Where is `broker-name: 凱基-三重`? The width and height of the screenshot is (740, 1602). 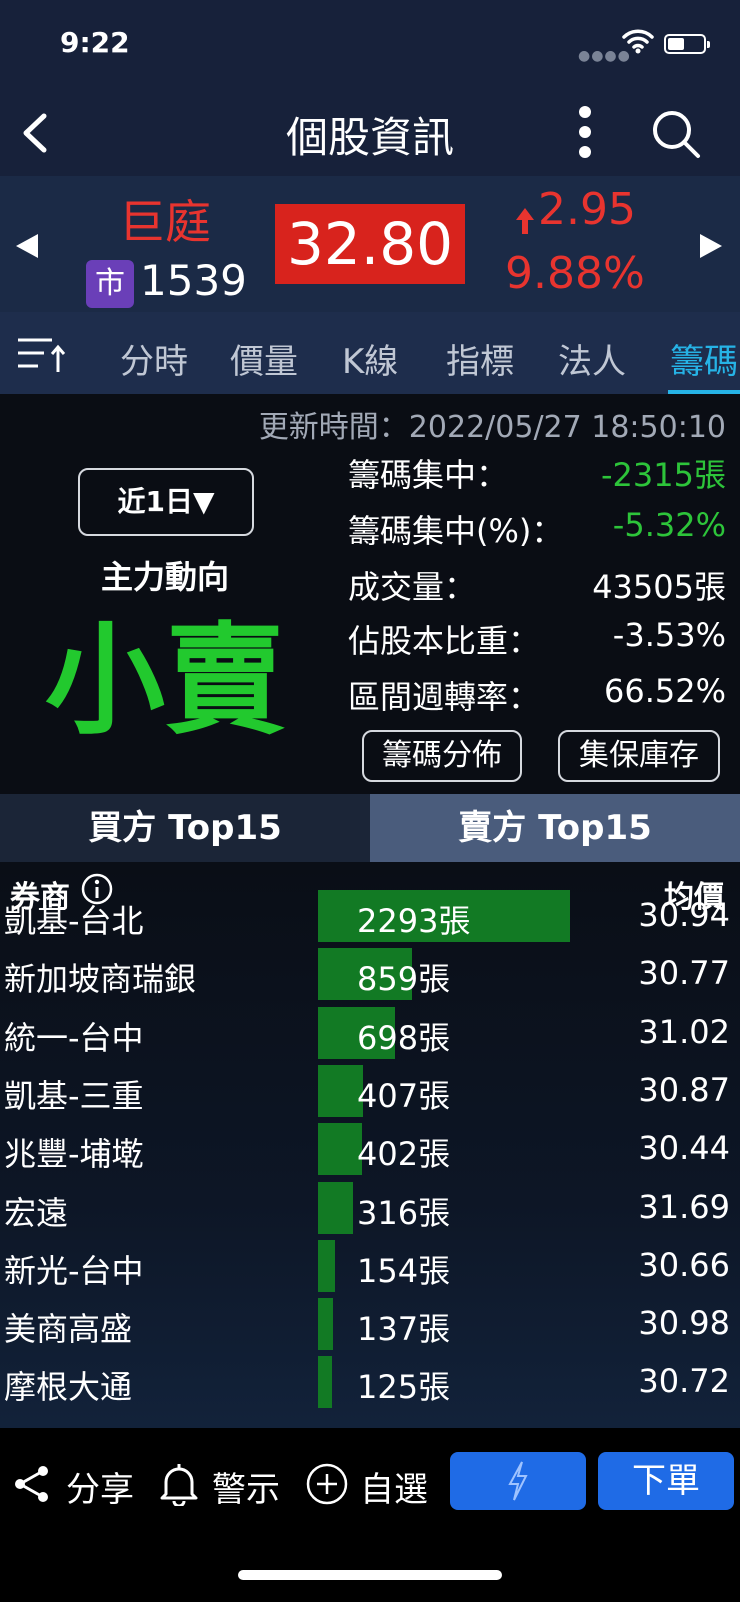
broker-name: 凱基-三重 is located at coordinates (74, 1095).